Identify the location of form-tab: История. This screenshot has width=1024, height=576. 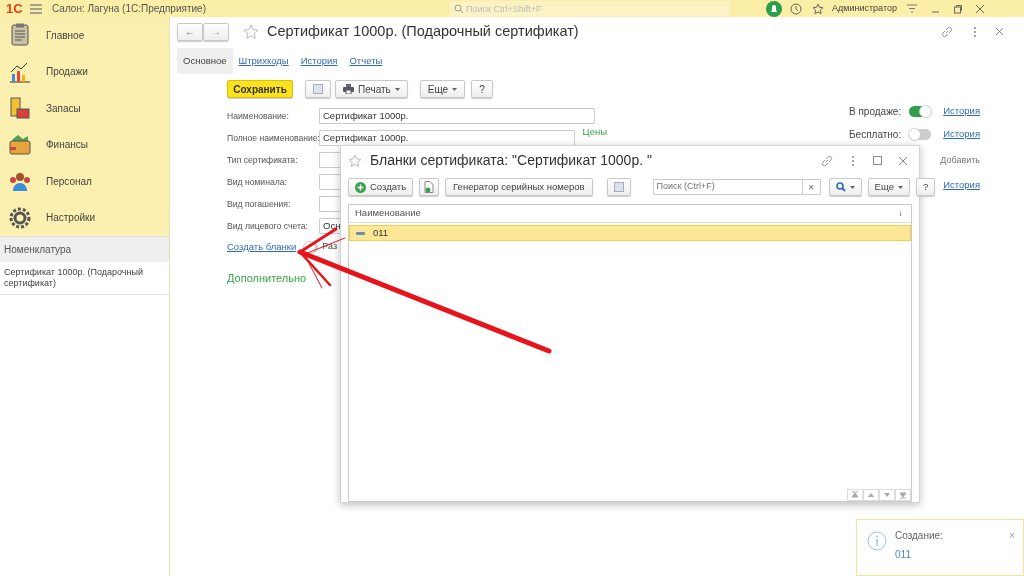
(319, 60).